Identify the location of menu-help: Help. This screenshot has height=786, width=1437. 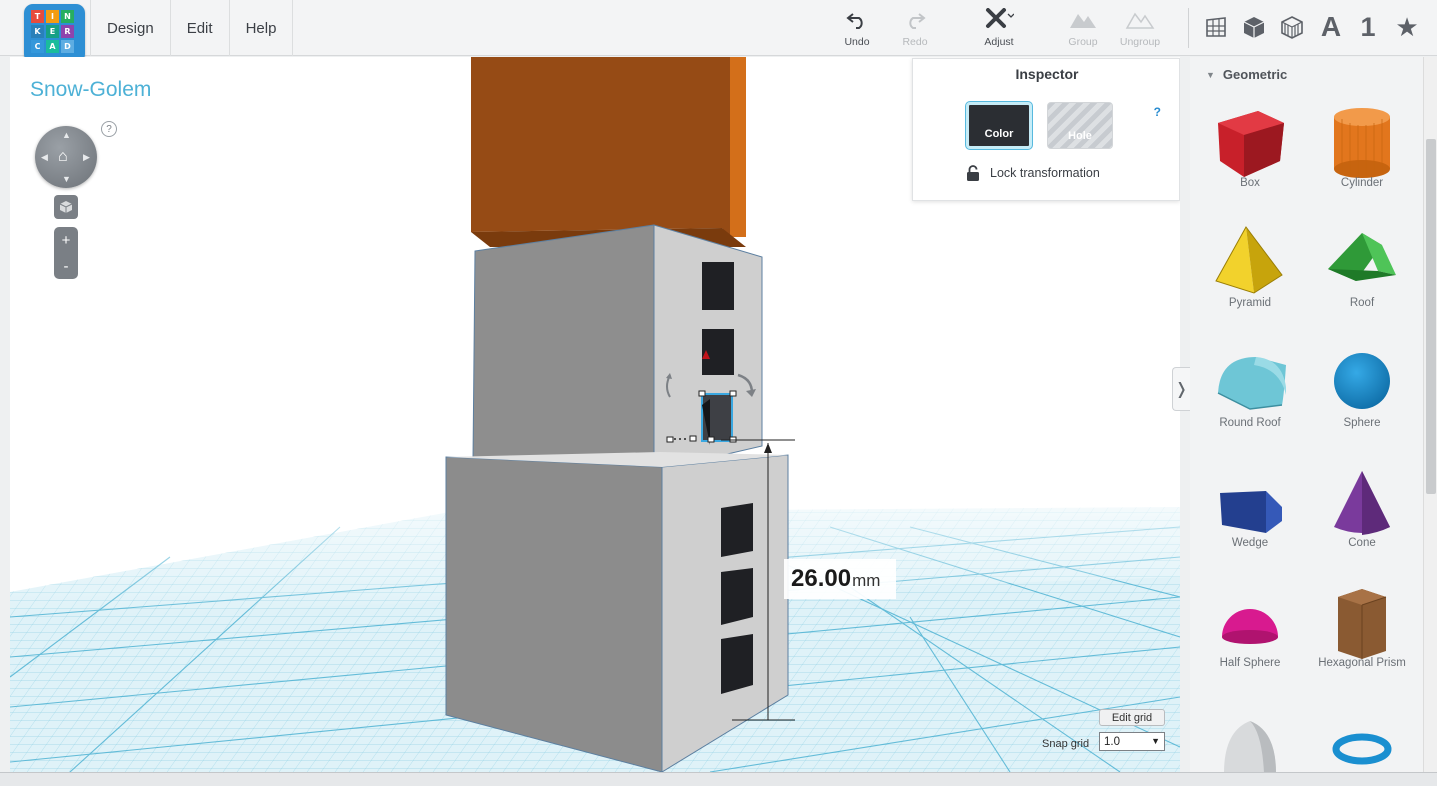
(262, 28).